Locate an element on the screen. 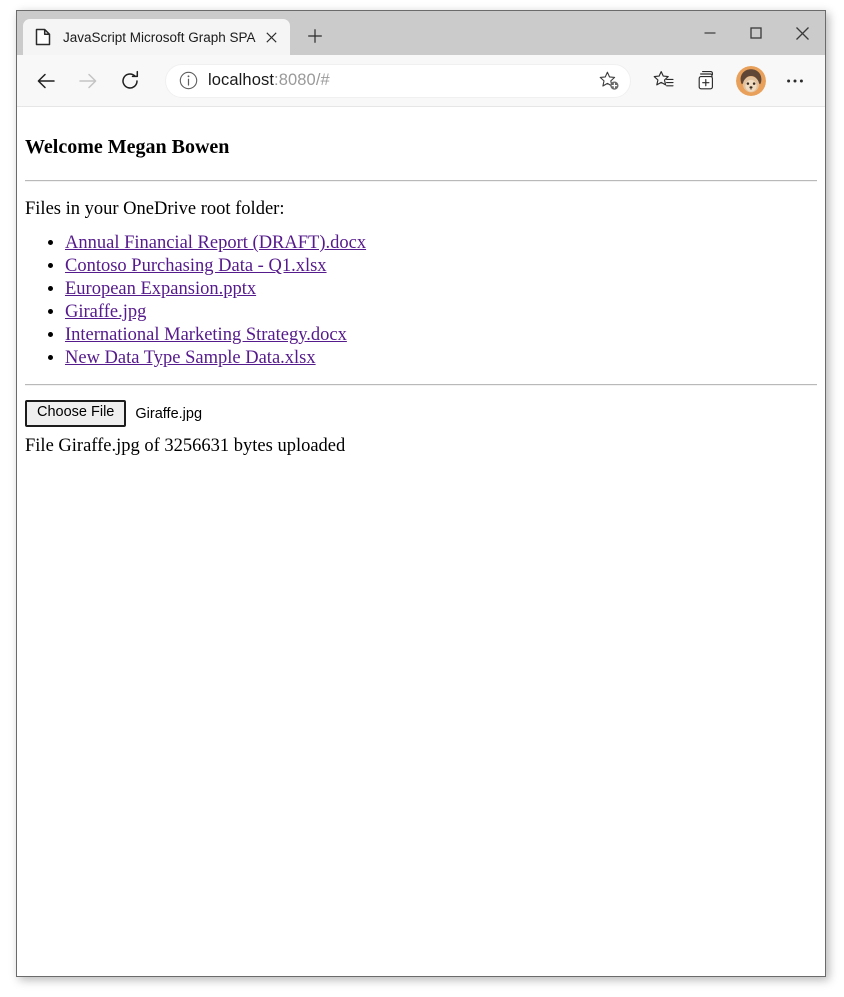 The height and width of the screenshot is (997, 844). tab-title: JavaScript Microsoft Graph SPA is located at coordinates (159, 37).